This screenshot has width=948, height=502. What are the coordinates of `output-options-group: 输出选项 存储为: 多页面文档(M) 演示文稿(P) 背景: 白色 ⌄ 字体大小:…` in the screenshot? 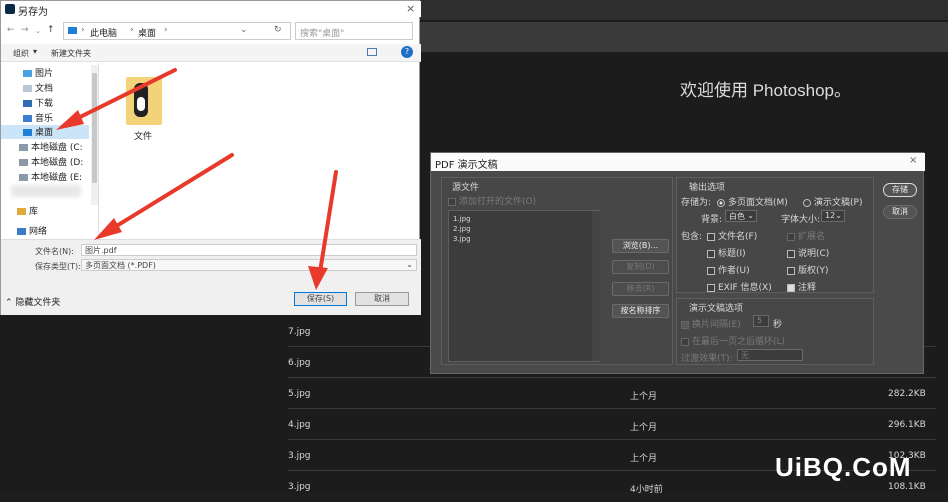 It's located at (775, 235).